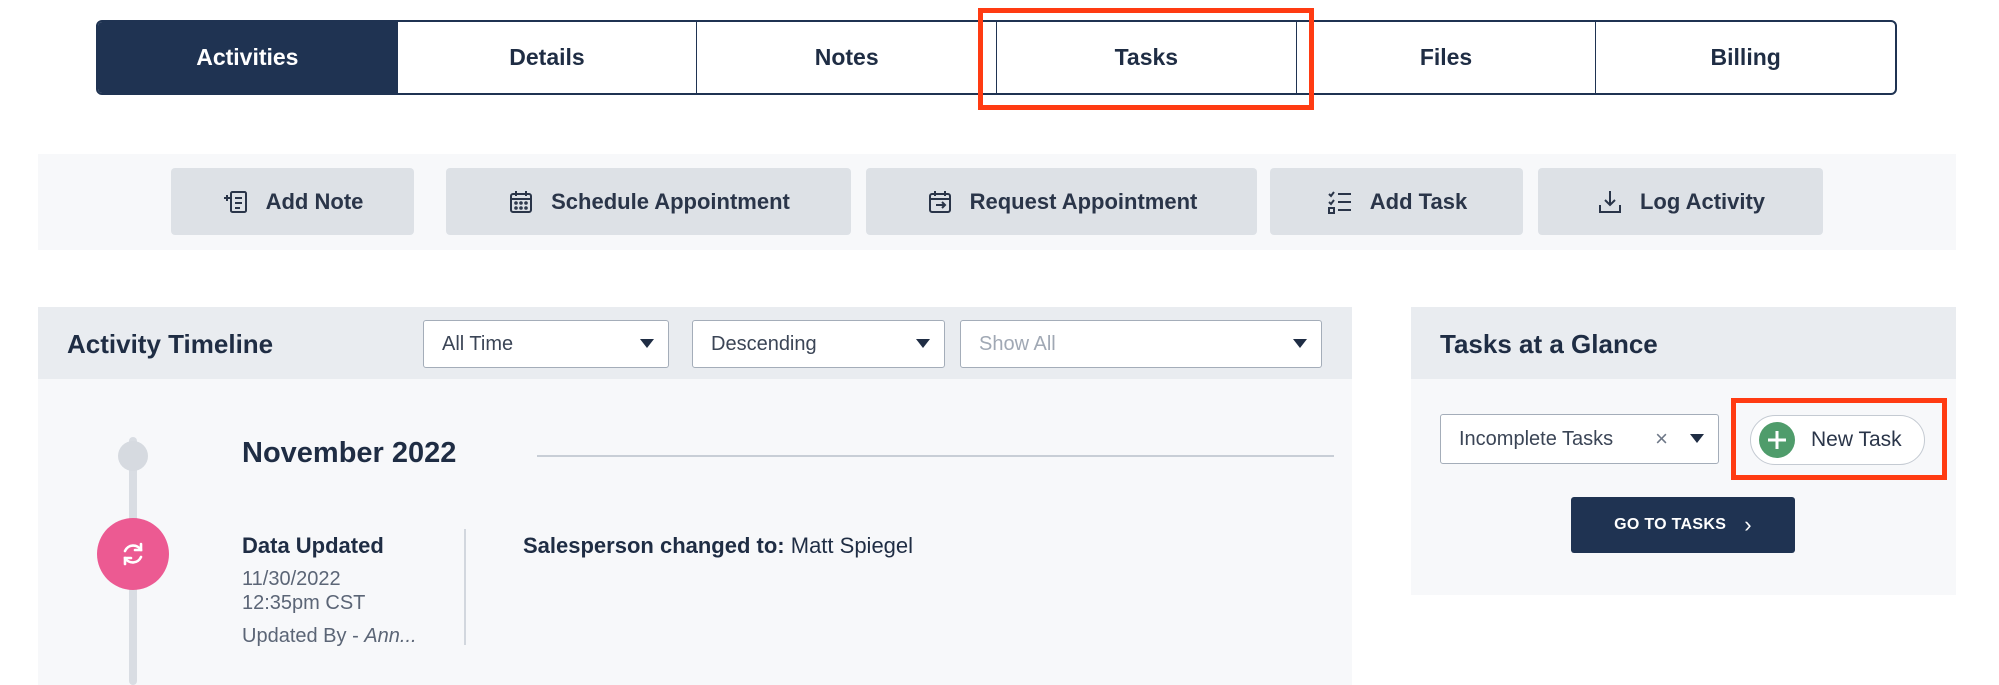 This screenshot has width=1999, height=685. Describe the element at coordinates (1777, 440) in the screenshot. I see `plus-icon` at that location.